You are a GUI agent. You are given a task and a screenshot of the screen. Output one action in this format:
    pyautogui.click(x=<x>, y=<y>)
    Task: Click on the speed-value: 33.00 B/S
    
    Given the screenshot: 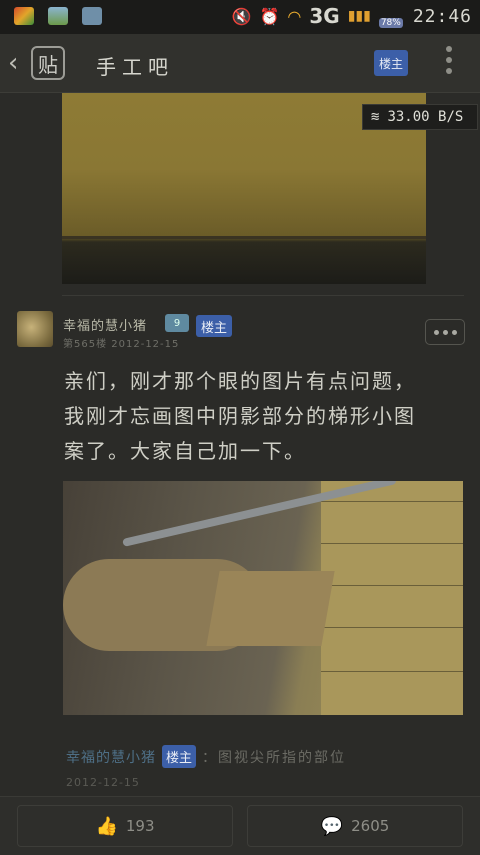 What is the action you would take?
    pyautogui.click(x=425, y=117)
    